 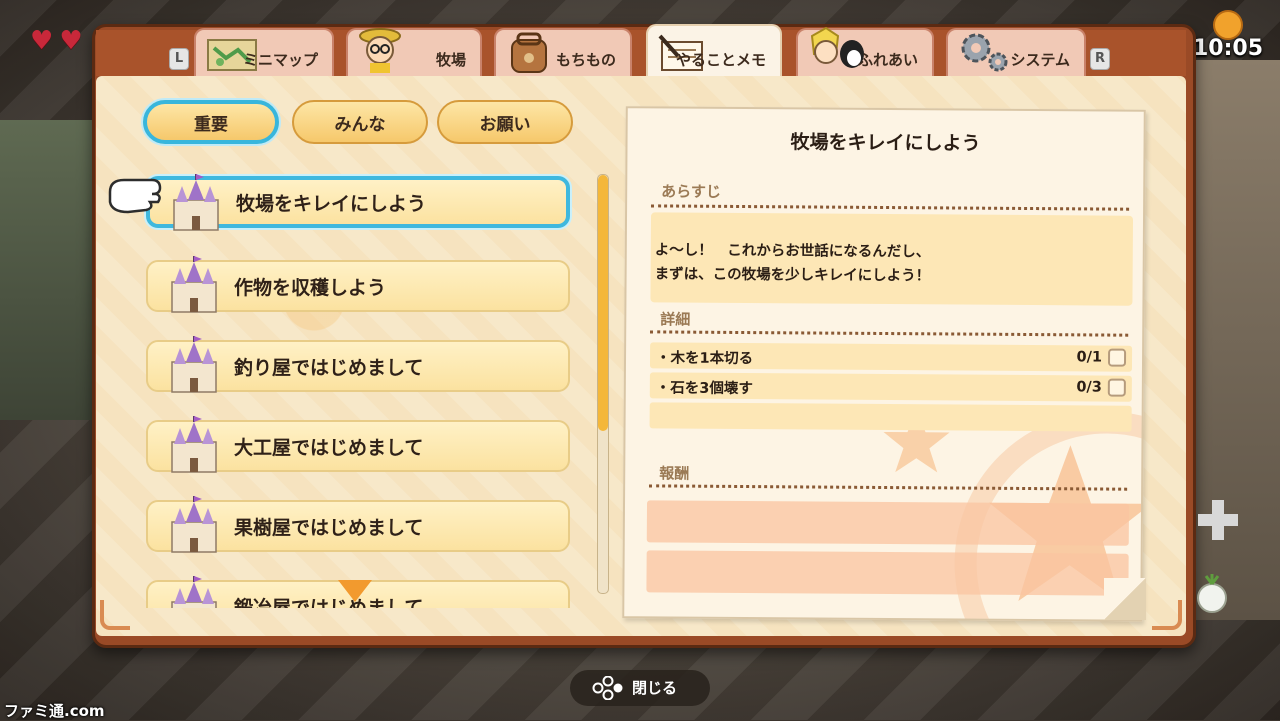 I want to click on filter-label: みんな, so click(x=360, y=124).